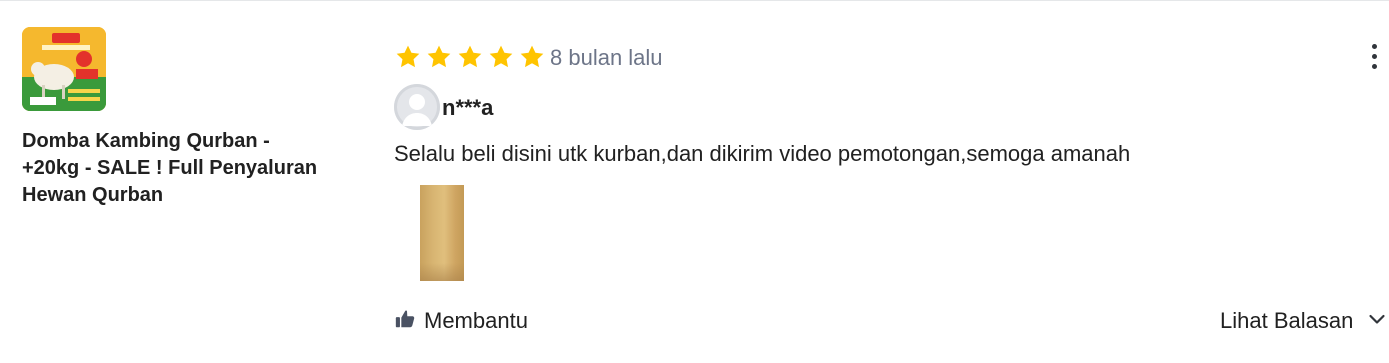 Image resolution: width=1389 pixels, height=363 pixels. Describe the element at coordinates (606, 57) in the screenshot. I see `review-time: 8 bulan lalu` at that location.